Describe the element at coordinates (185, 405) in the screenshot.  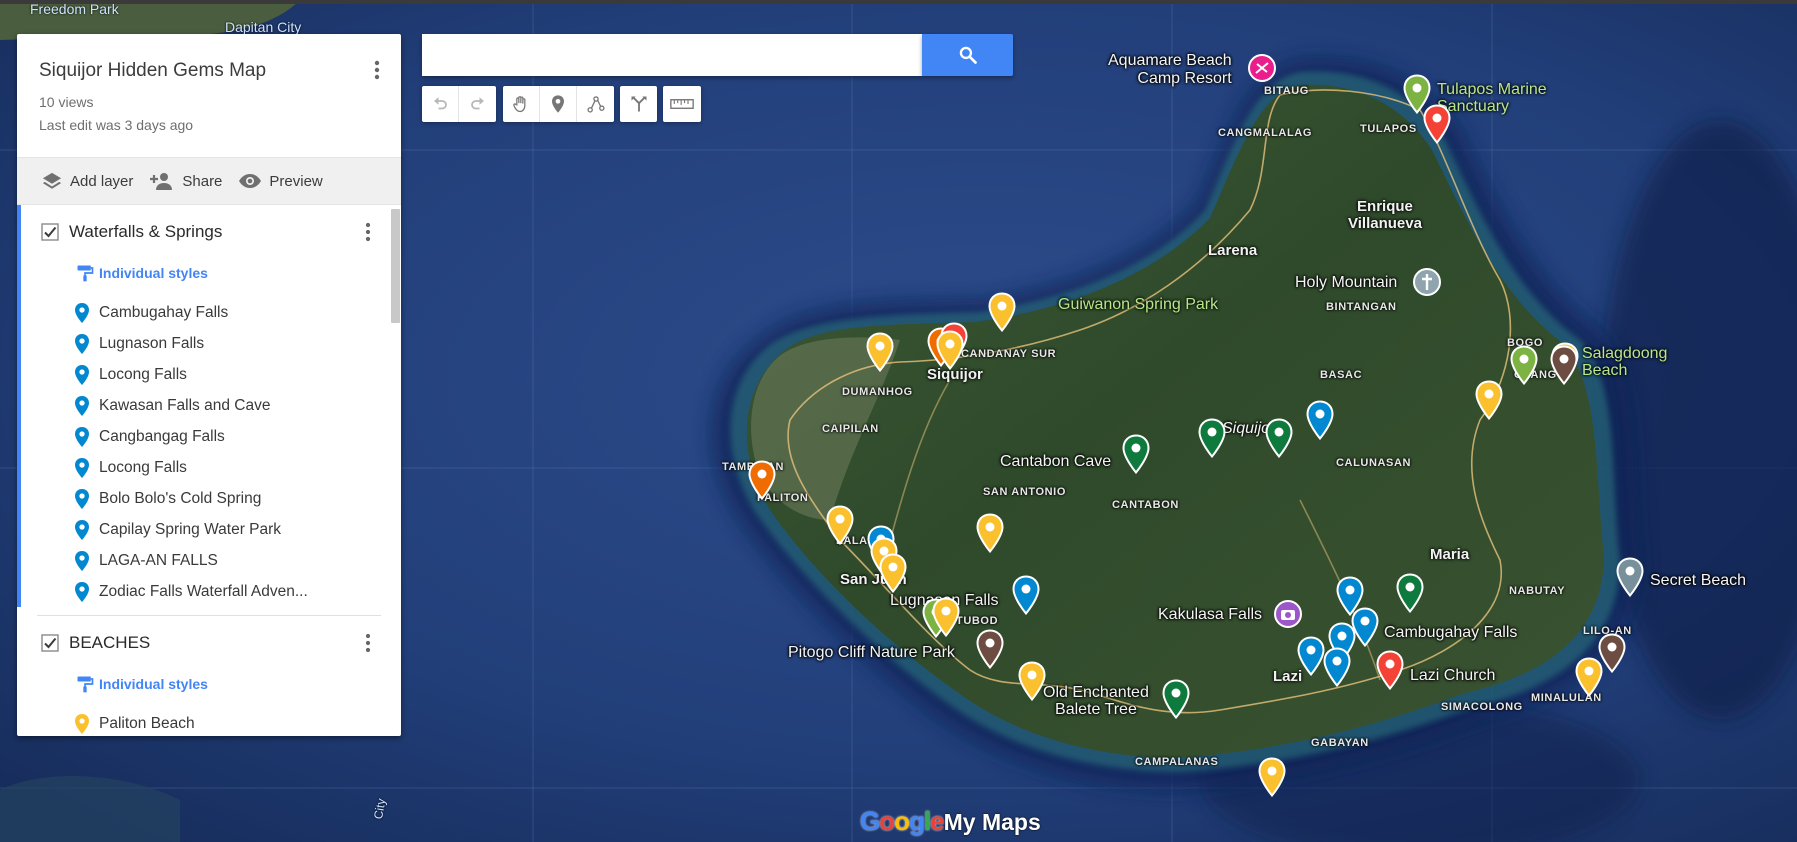
I see `layer-item-label: Kawasan Falls and Cave` at that location.